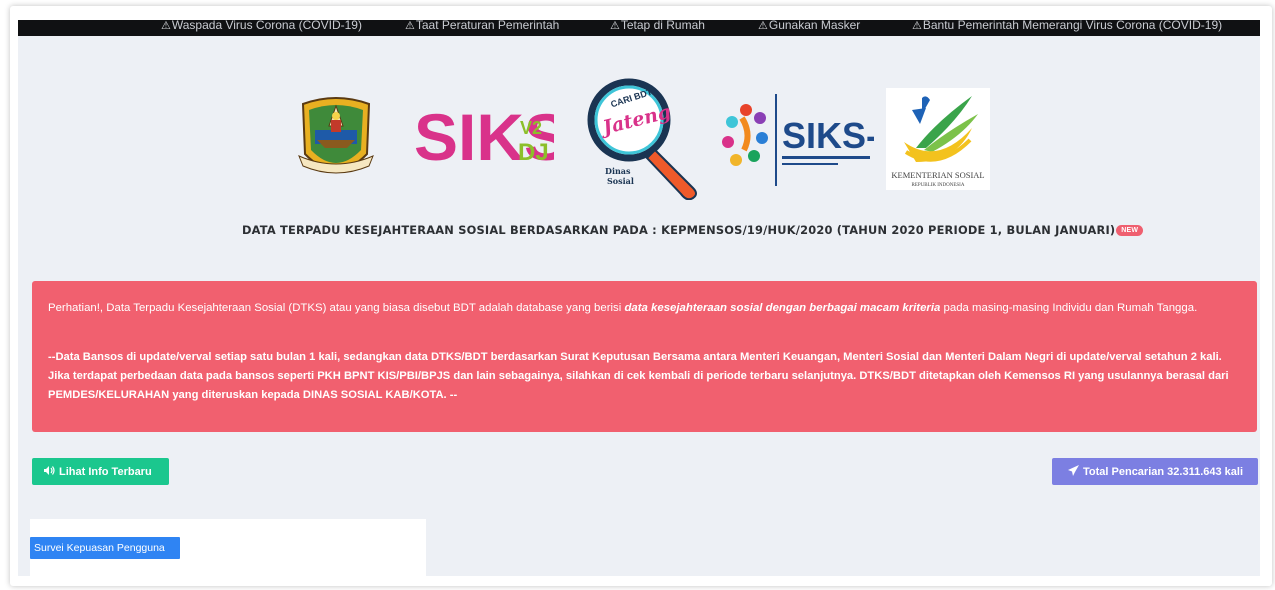 The width and height of the screenshot is (1275, 590). Describe the element at coordinates (1073, 471) in the screenshot. I see `paper-plane-icon` at that location.